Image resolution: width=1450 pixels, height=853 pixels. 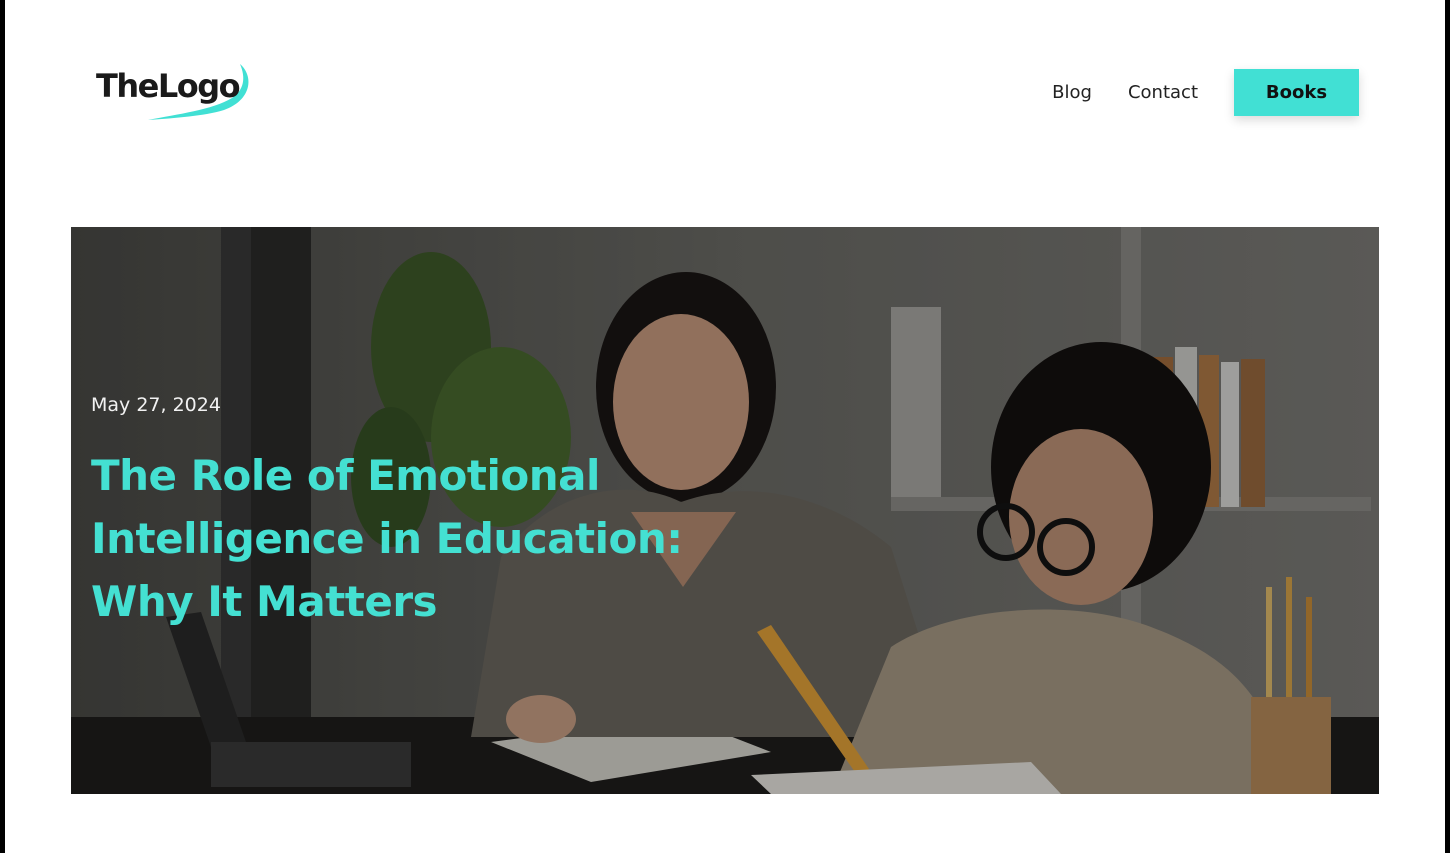 I want to click on books-button: Books, so click(x=1296, y=92).